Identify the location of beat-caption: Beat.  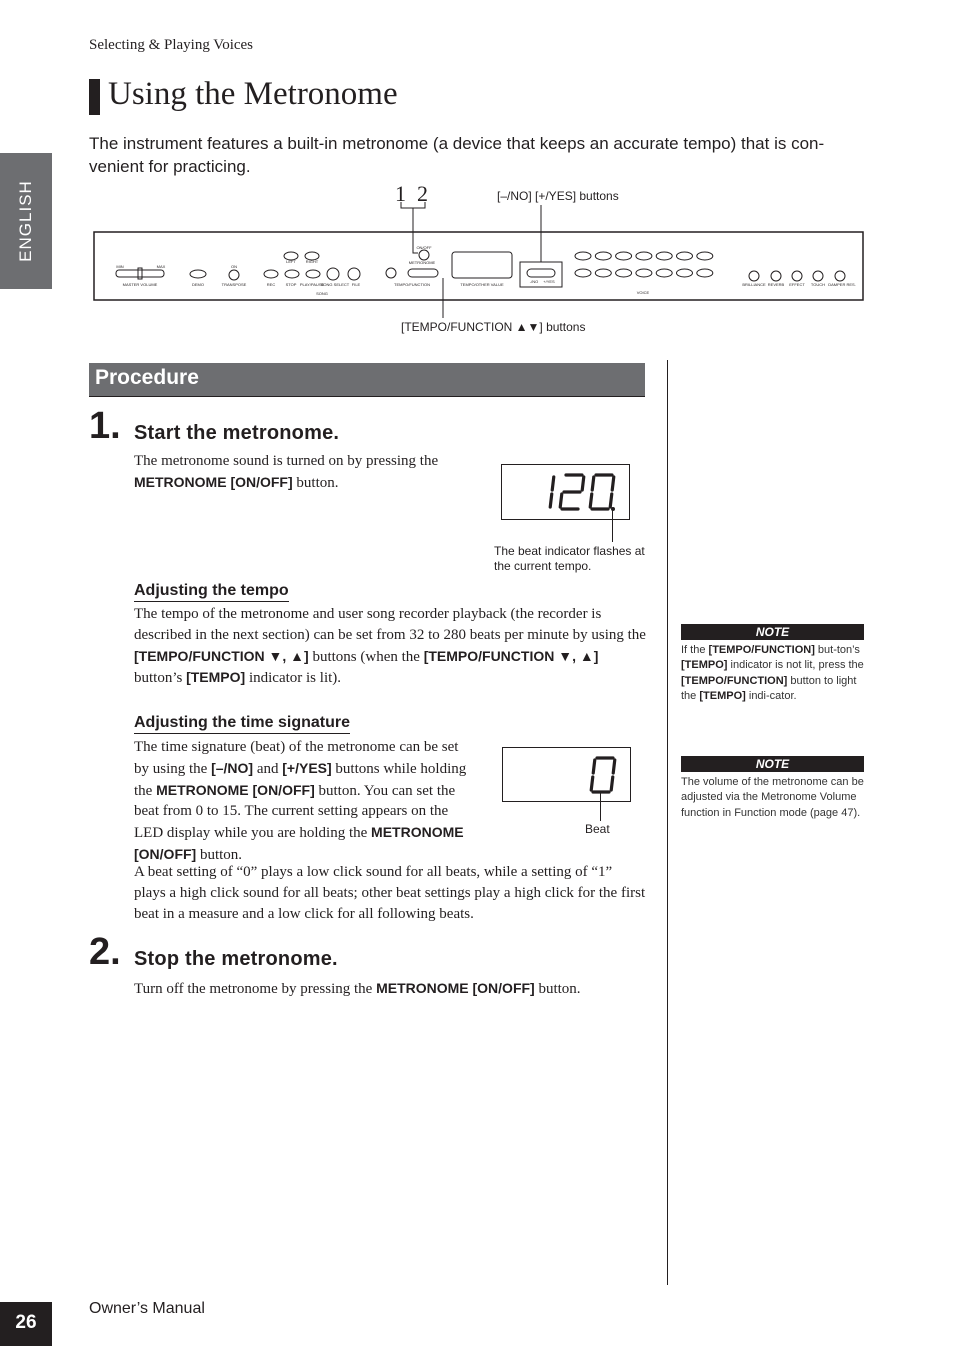
(597, 829).